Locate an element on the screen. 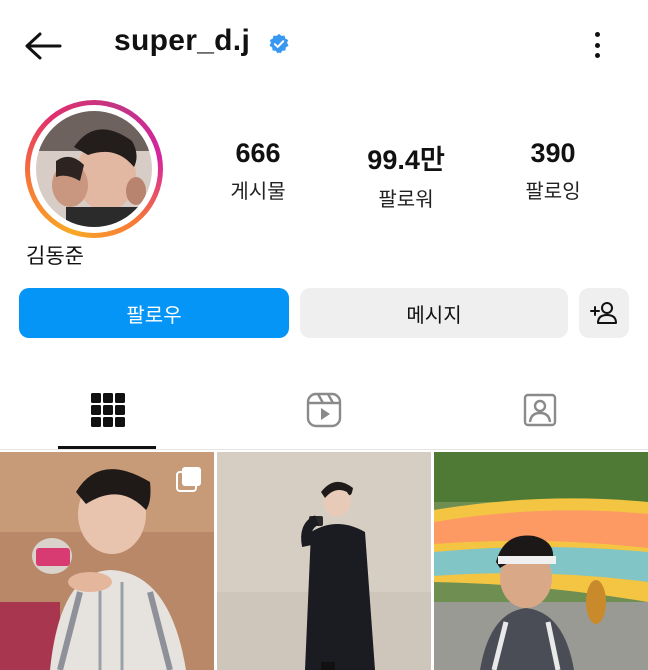  message-button: 메시지 is located at coordinates (434, 313).